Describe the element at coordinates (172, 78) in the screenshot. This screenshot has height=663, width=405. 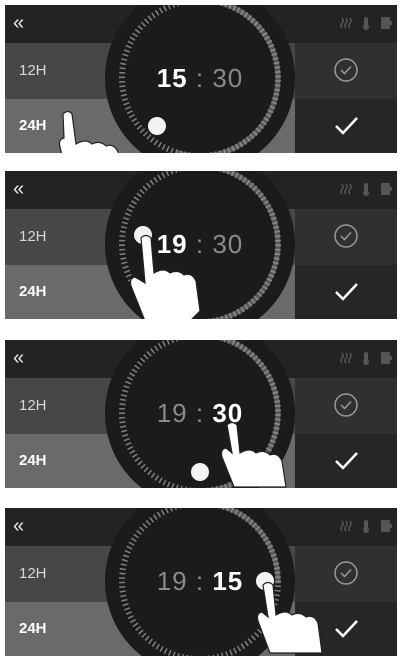
I see `hour-value: 15` at that location.